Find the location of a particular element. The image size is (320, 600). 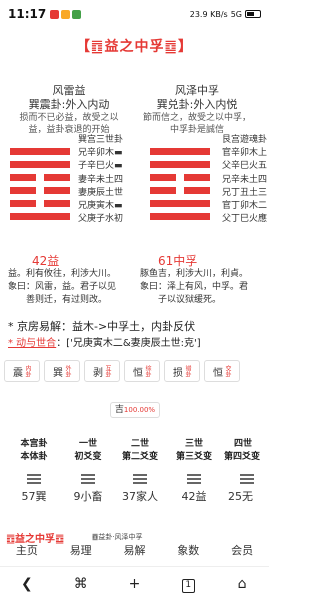

bian-gua-header: 风泽中孚 巽兑卦:外入内悦 節而信之，故受之以中孚， 中孚卦是誠信 is located at coordinates (197, 110).